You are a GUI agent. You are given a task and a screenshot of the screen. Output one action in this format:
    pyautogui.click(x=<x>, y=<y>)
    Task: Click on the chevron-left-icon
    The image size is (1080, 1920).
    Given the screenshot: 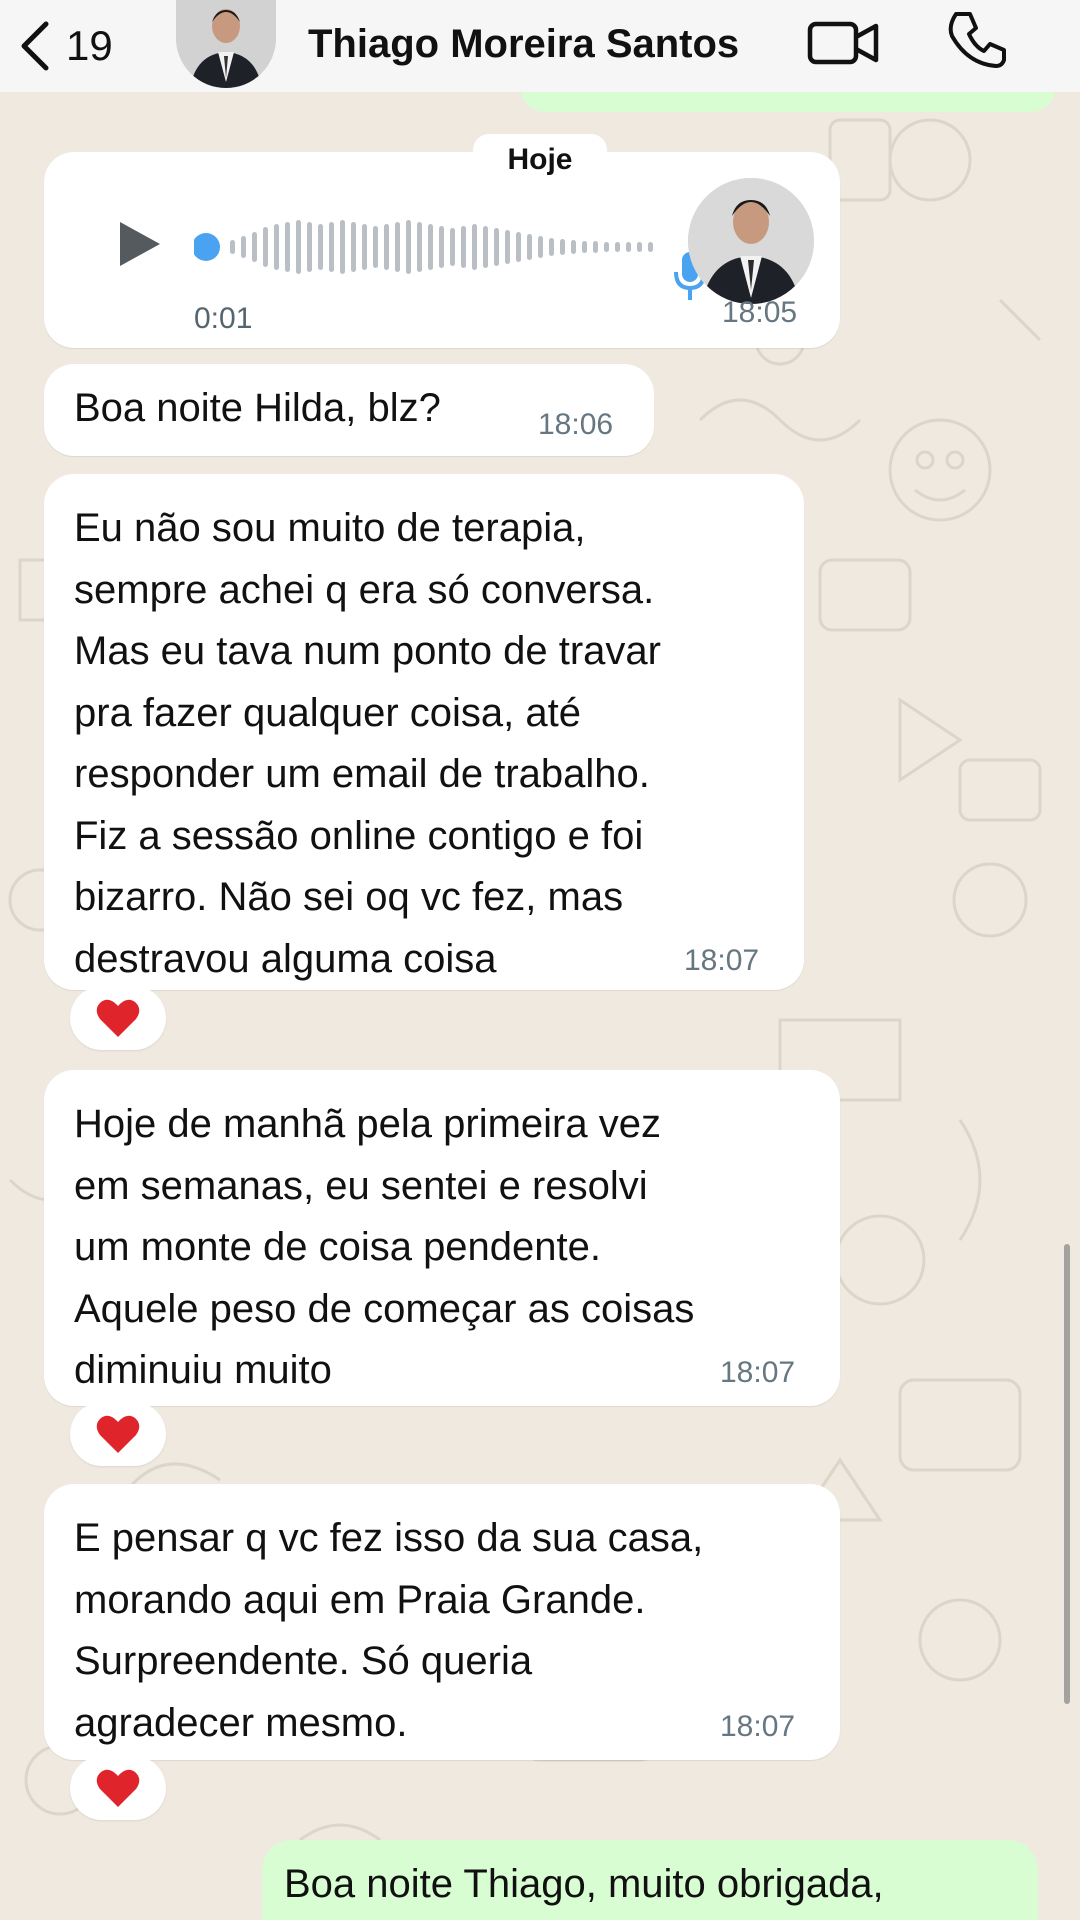 What is the action you would take?
    pyautogui.click(x=35, y=46)
    